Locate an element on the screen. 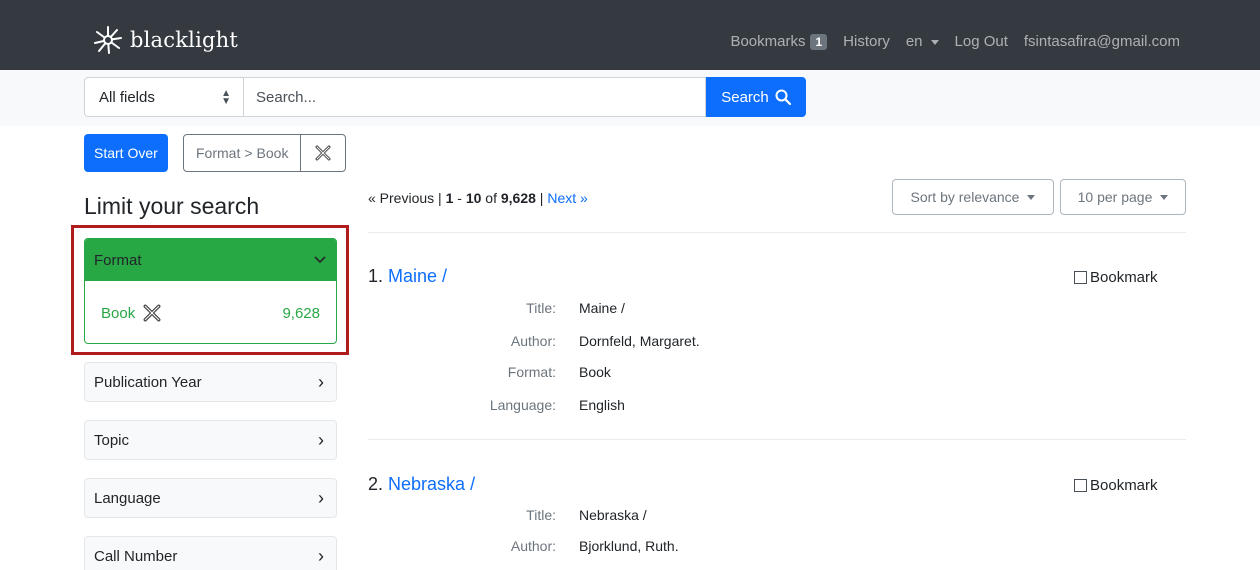 This screenshot has height=570, width=1260. field-value: Maine / is located at coordinates (602, 308).